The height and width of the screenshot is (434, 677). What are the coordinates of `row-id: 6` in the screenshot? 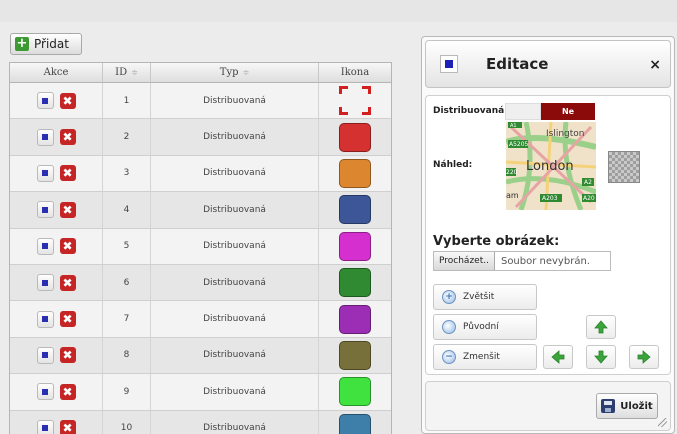 It's located at (127, 282).